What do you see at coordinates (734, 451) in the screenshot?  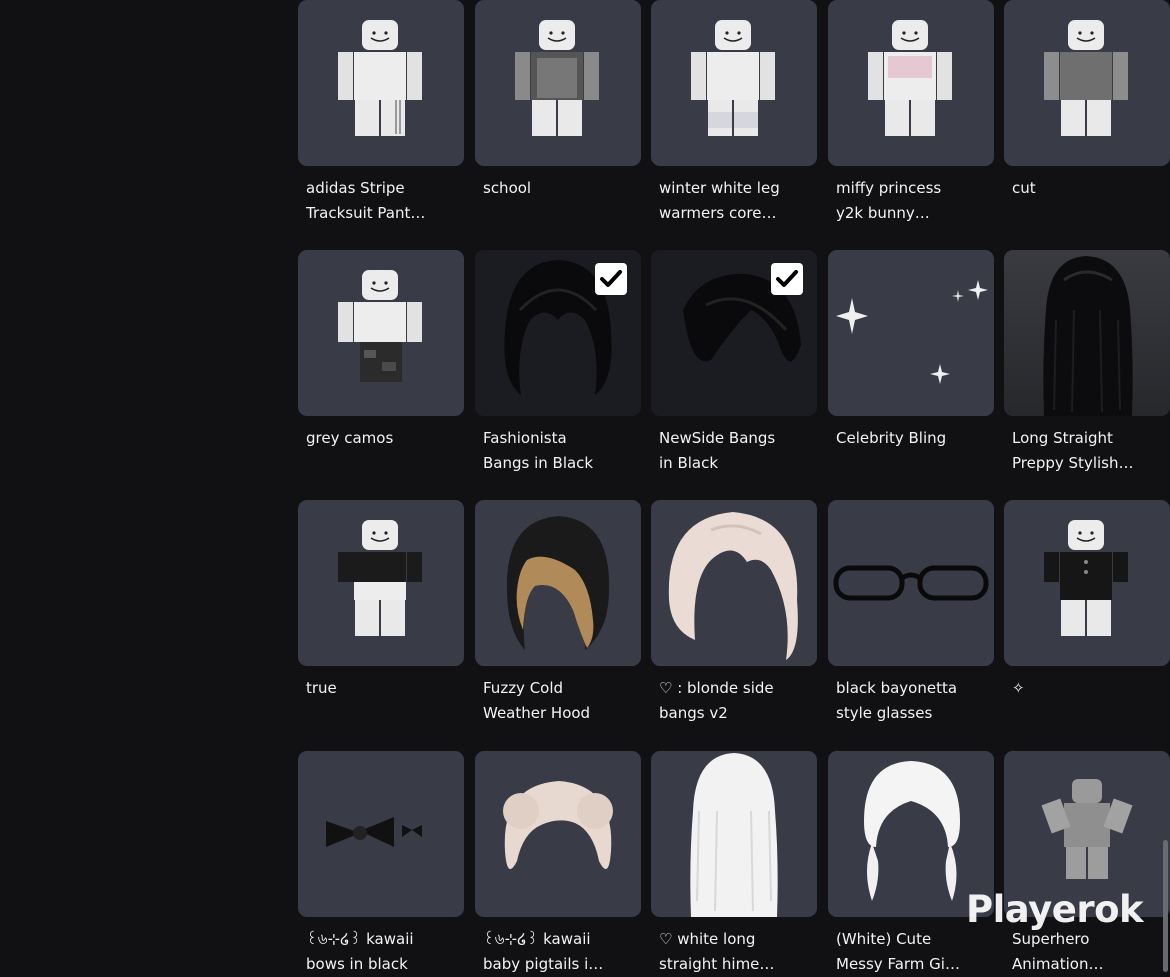 I see `item-name: NewSide Bangs in Black` at bounding box center [734, 451].